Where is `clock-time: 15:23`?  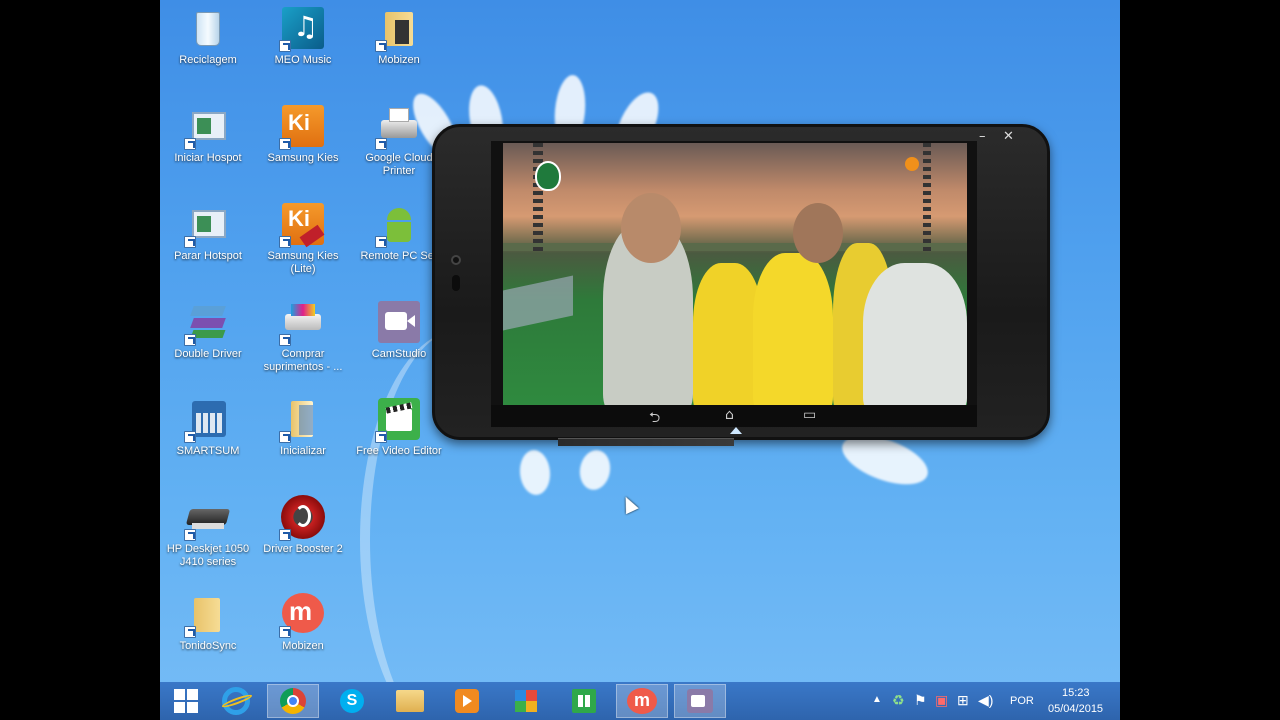 clock-time: 15:23 is located at coordinates (1076, 693).